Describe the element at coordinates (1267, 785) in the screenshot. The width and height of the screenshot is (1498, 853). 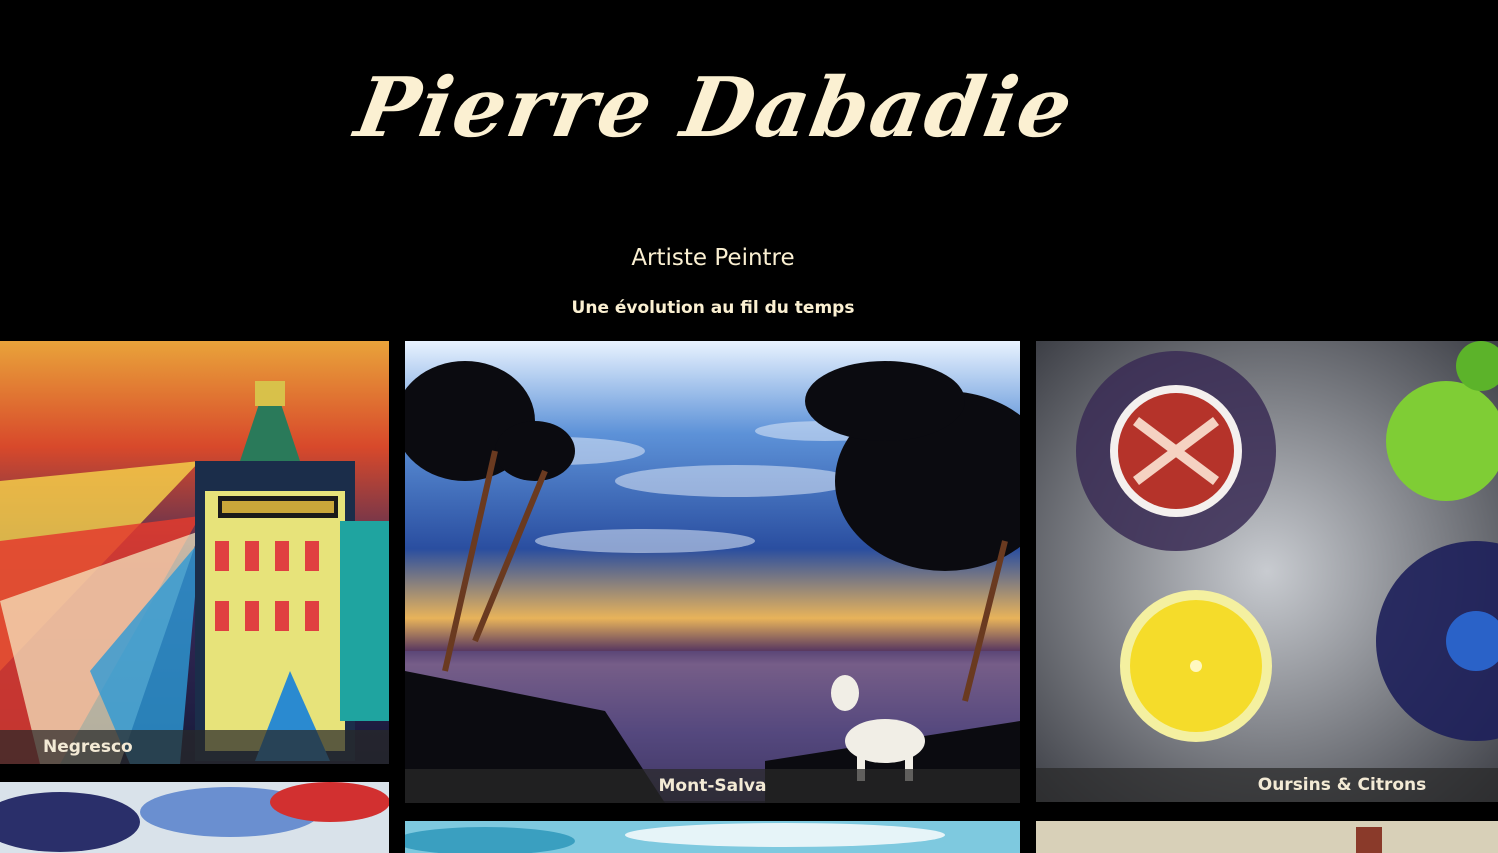
I see `gallery-caption: Oursins & Citrons` at that location.